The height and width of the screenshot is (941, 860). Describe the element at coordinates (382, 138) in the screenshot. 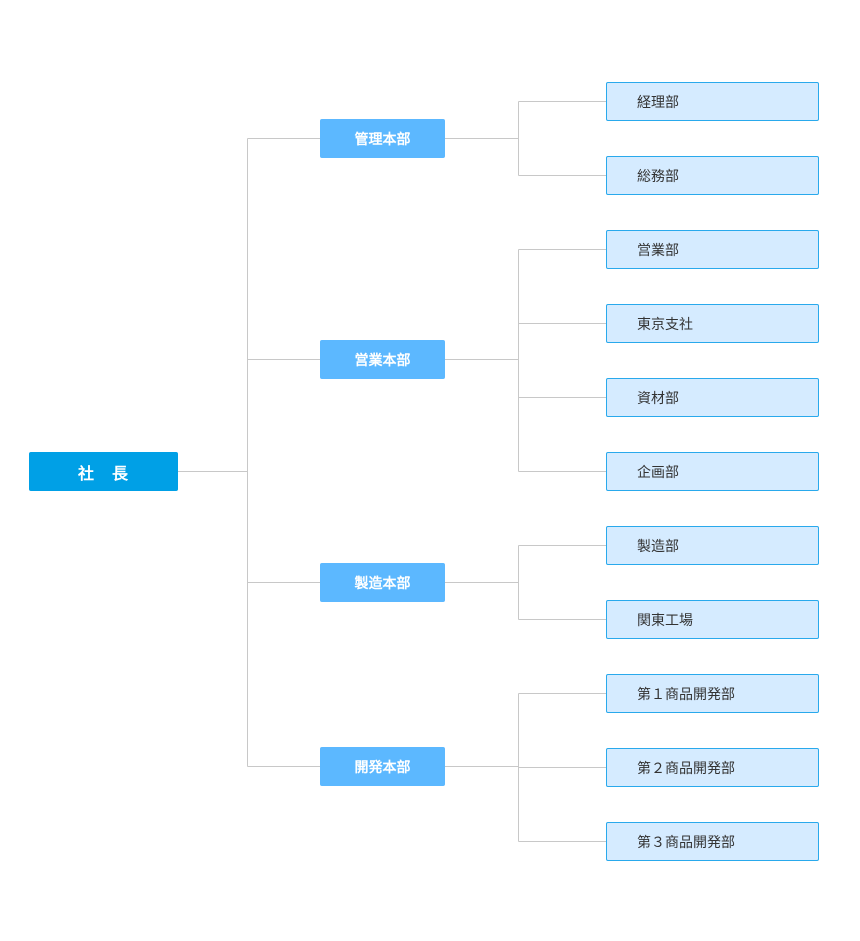

I see `division-box: 管理本部` at that location.